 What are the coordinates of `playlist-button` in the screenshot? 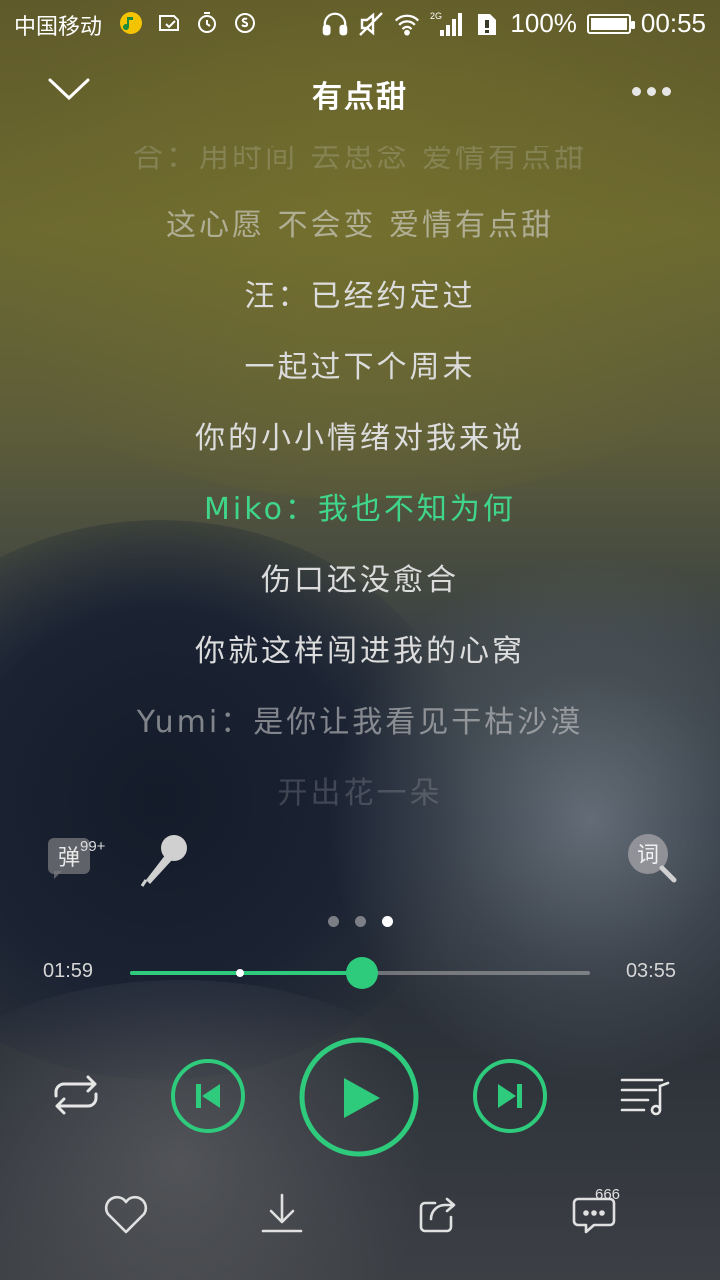 It's located at (644, 1095).